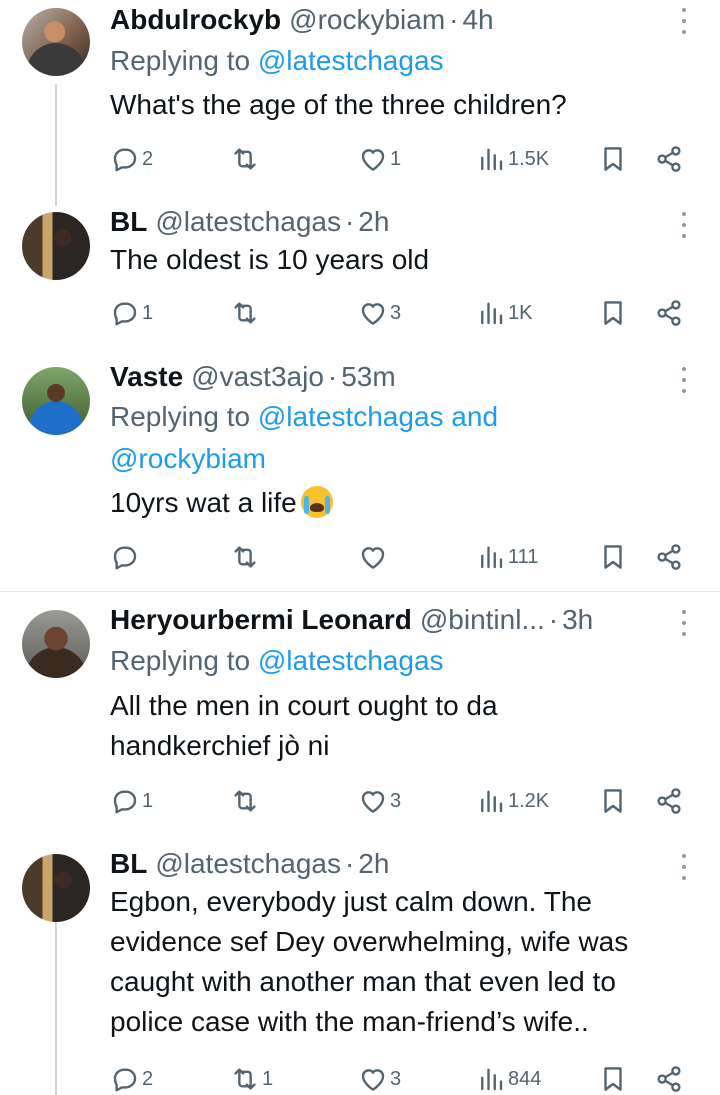 Image resolution: width=720 pixels, height=1095 pixels. I want to click on tweet-text-line: handkerchief jò ni, so click(220, 745).